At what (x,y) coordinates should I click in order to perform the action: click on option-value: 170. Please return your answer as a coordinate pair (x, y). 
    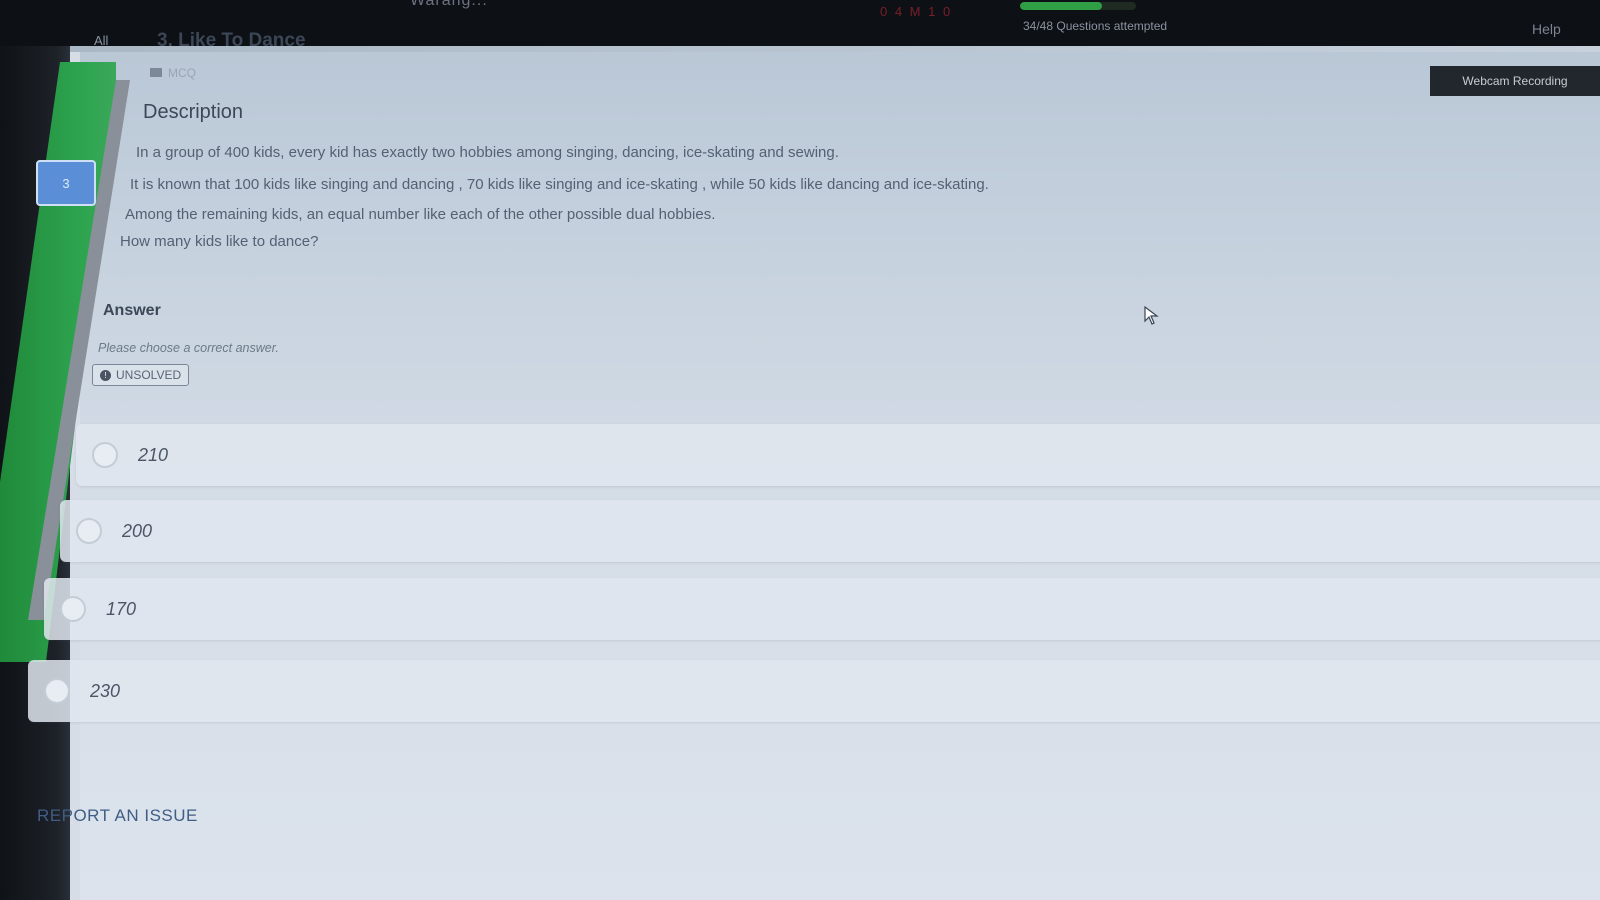
    Looking at the image, I should click on (121, 608).